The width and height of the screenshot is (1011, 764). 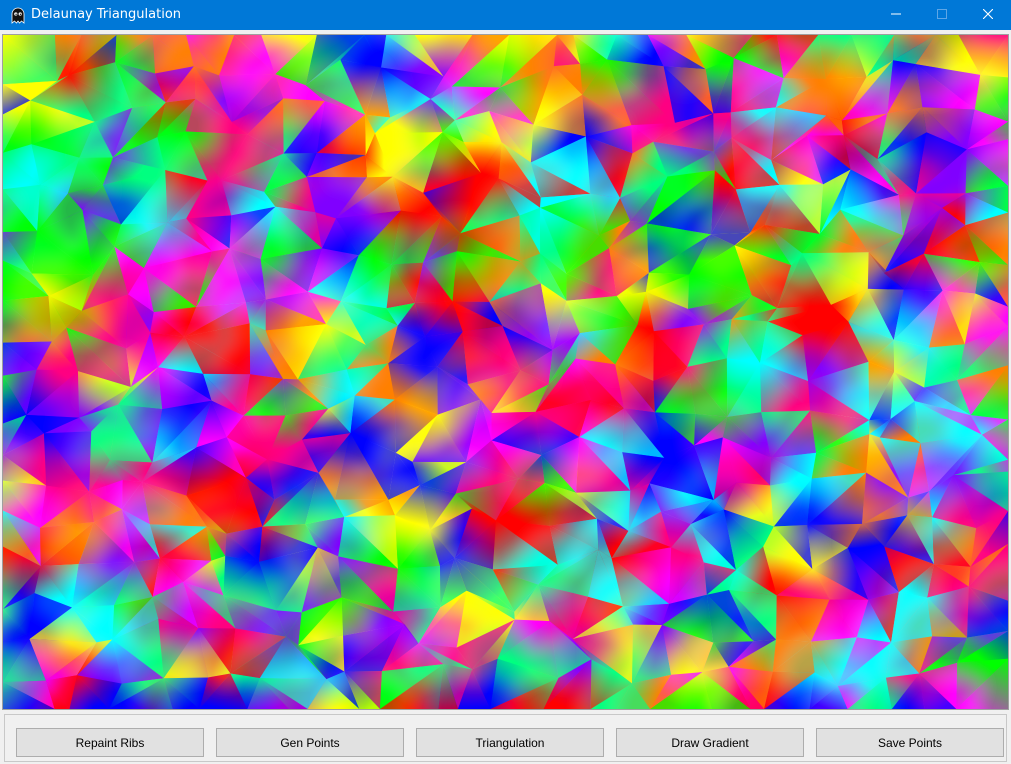 I want to click on minimize-icon, so click(x=896, y=15).